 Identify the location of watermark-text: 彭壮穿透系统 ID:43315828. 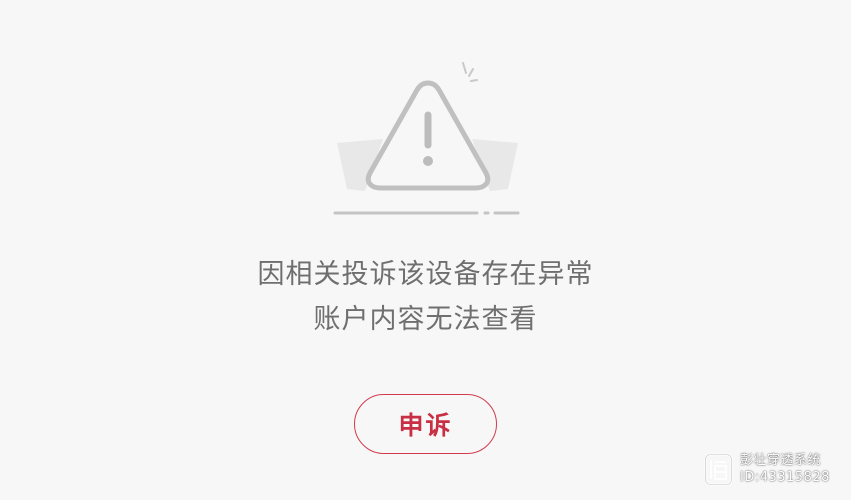
(785, 469).